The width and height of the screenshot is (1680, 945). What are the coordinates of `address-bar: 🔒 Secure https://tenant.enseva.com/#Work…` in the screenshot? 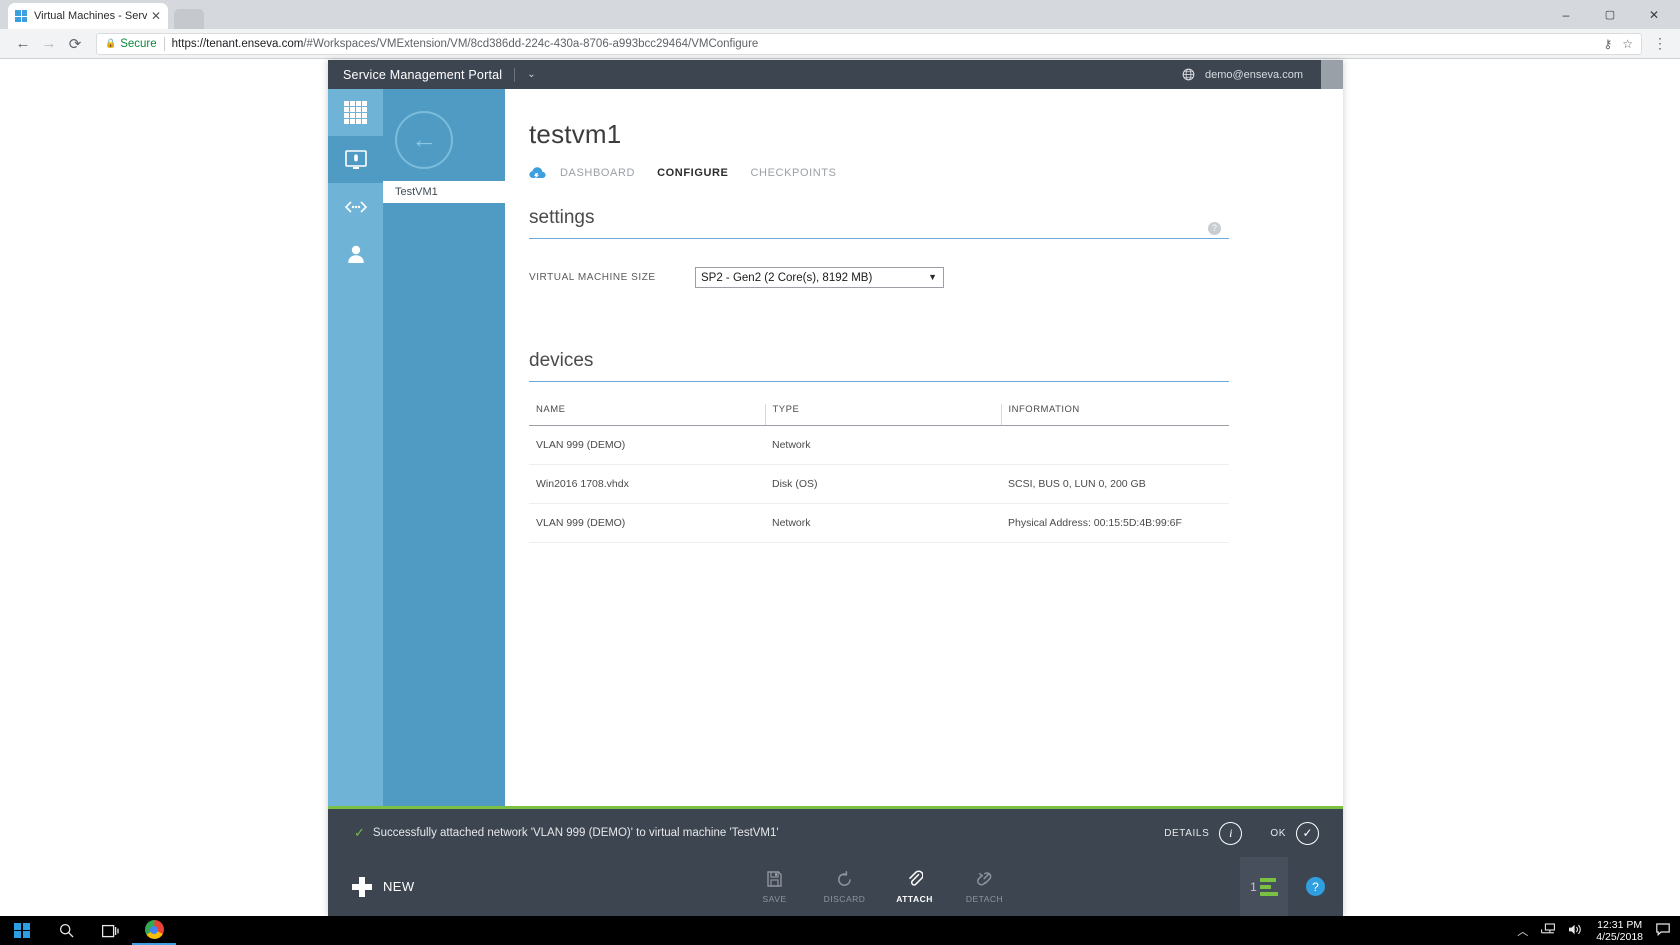 It's located at (869, 43).